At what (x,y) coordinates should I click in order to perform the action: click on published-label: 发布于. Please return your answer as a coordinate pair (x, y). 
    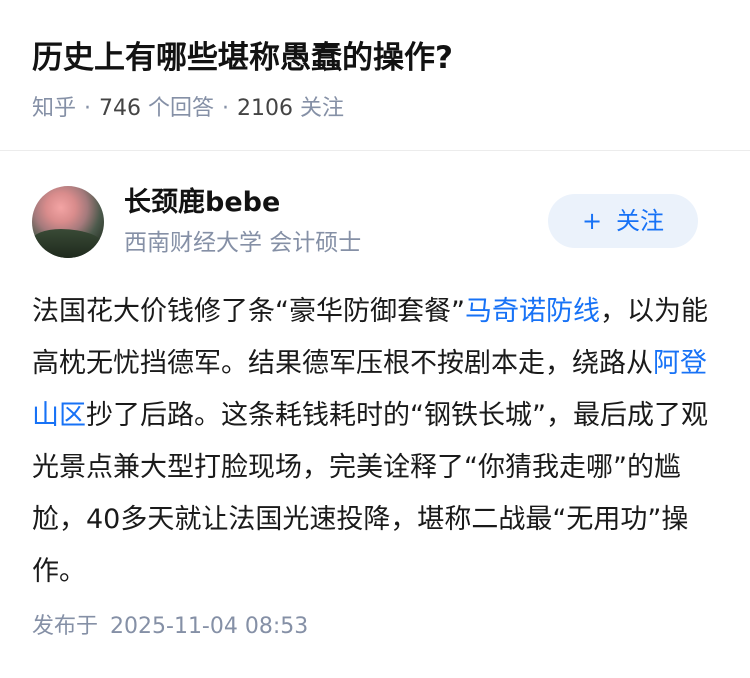
    Looking at the image, I should click on (65, 626).